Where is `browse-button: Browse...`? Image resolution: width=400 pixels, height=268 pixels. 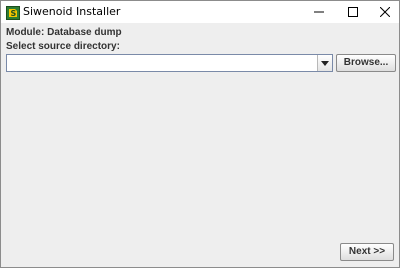
browse-button: Browse... is located at coordinates (366, 63).